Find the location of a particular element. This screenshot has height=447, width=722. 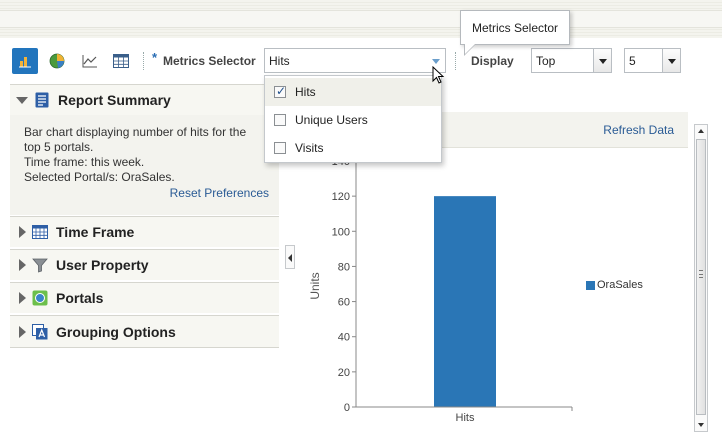

portals-header: Portals is located at coordinates (144, 297).